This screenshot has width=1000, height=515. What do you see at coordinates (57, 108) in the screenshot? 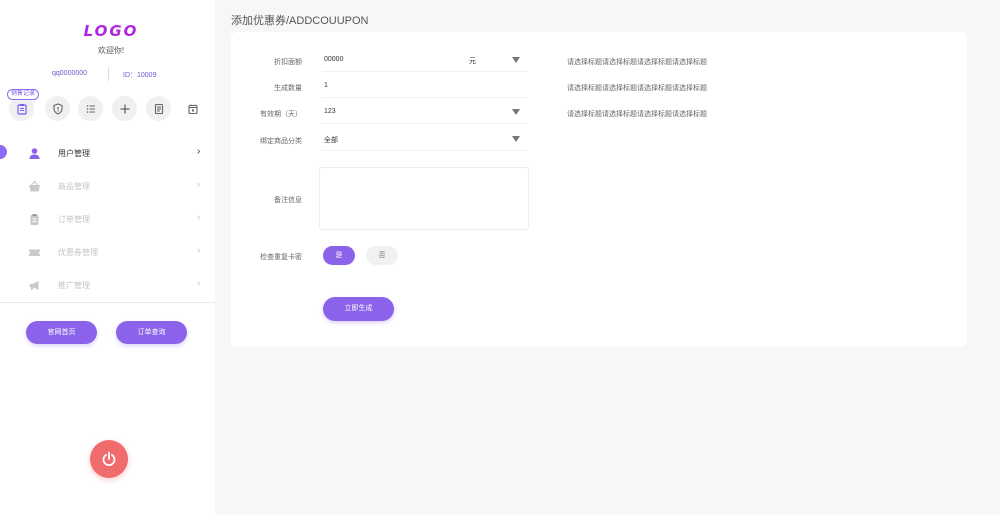
I see `shield-alert-icon` at bounding box center [57, 108].